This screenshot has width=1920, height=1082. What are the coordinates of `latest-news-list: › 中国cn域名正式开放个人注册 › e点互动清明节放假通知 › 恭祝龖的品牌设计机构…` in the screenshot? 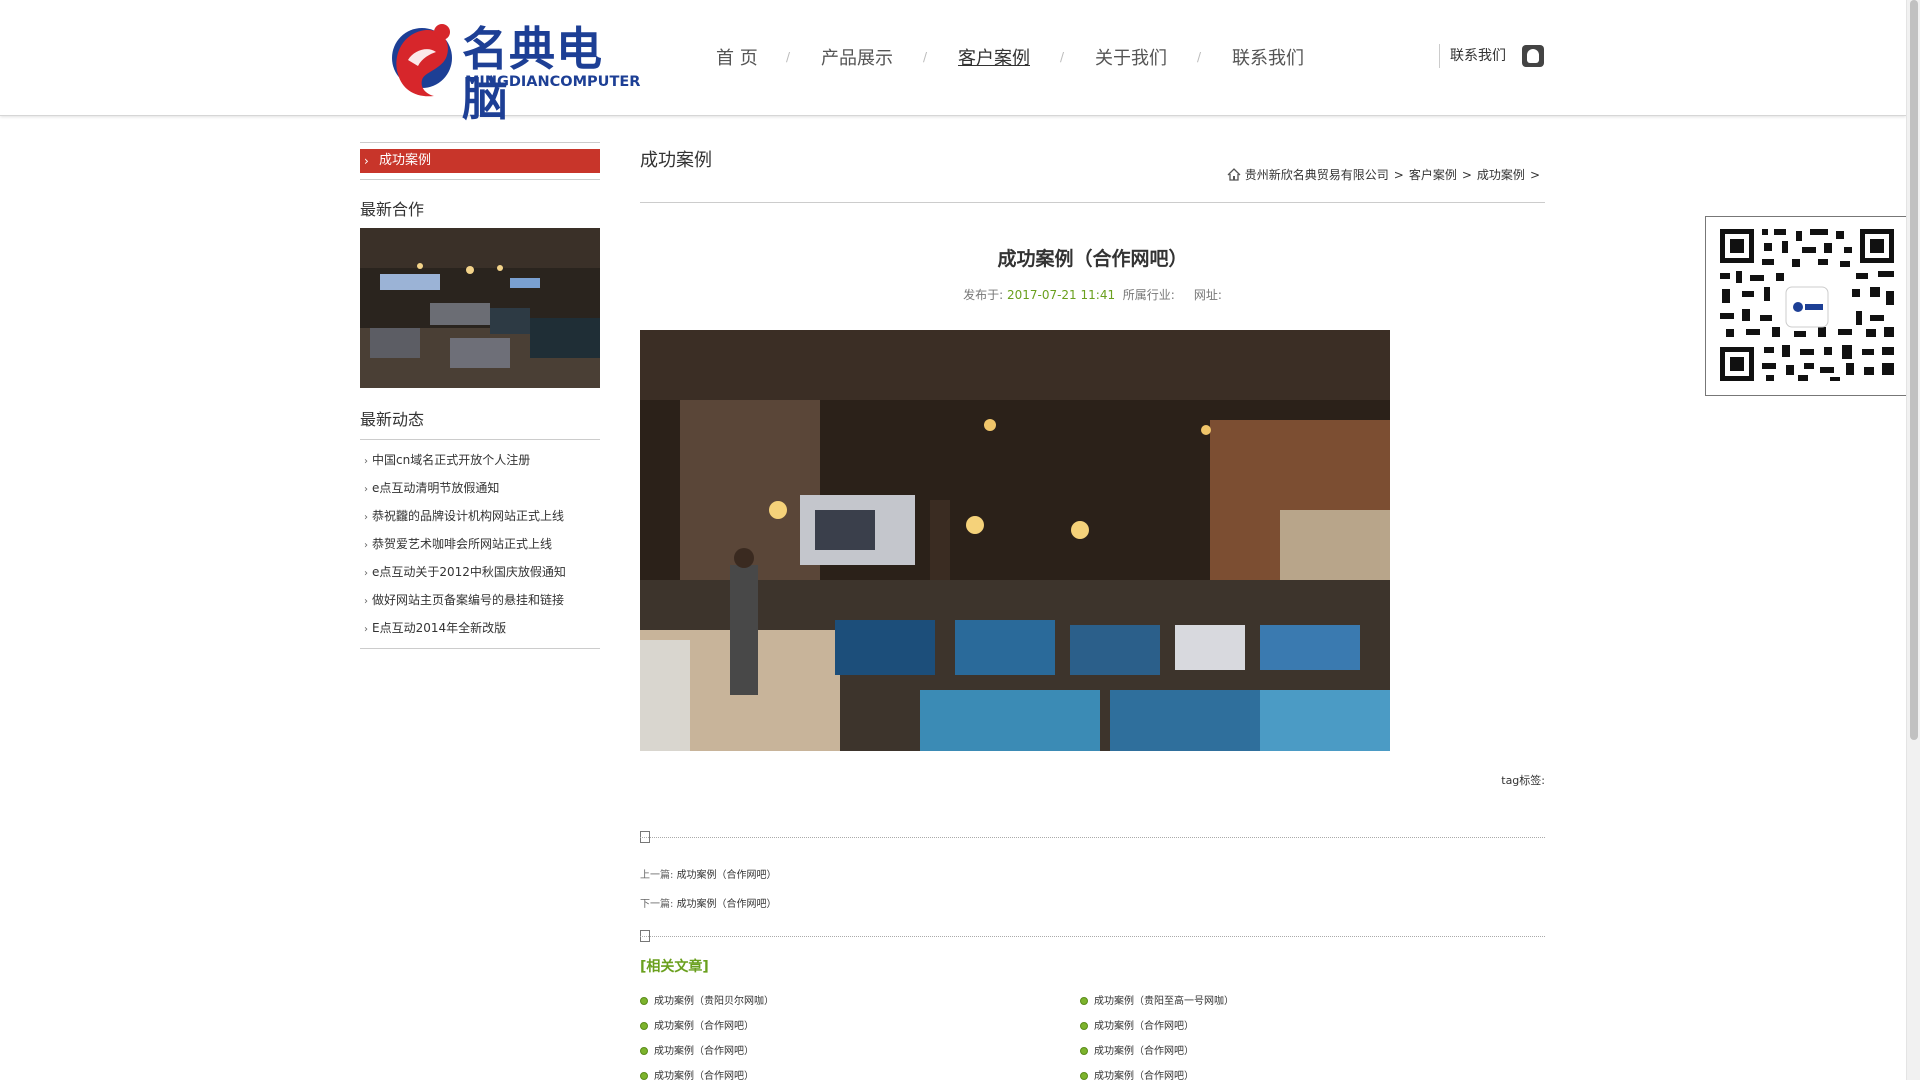 It's located at (480, 544).